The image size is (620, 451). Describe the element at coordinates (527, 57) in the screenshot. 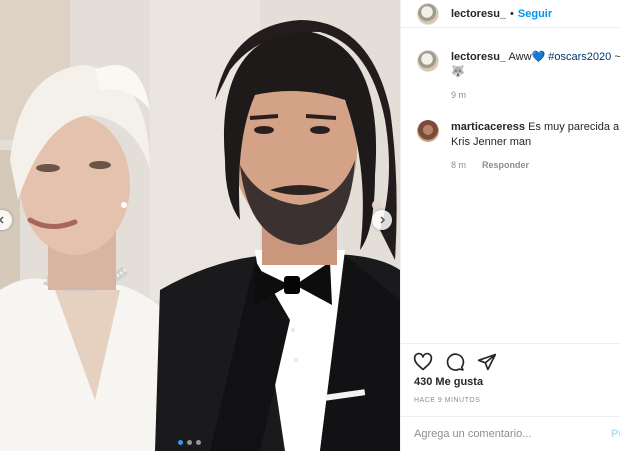

I see `caption-text: Aww💙` at that location.